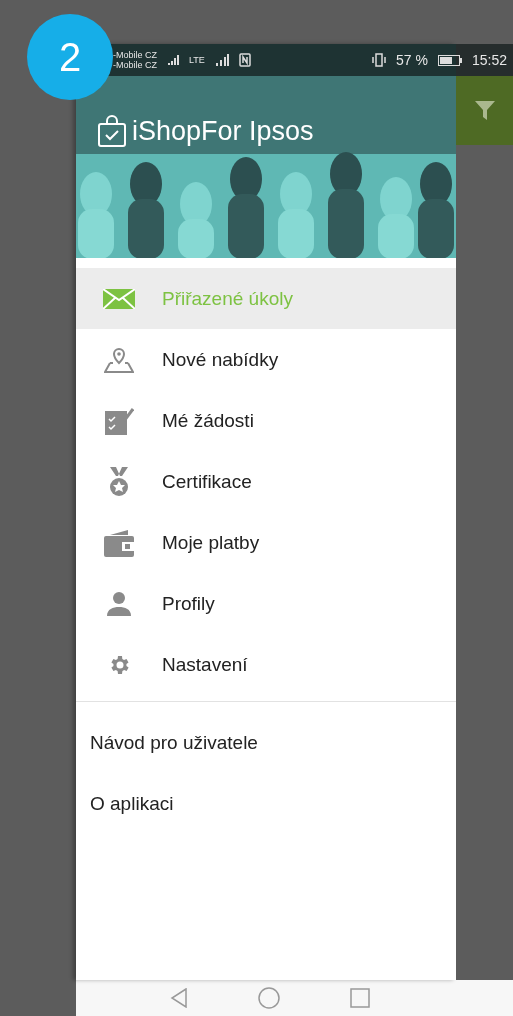 This screenshot has height=1016, width=513. I want to click on menu-item: Certifikace, so click(266, 481).